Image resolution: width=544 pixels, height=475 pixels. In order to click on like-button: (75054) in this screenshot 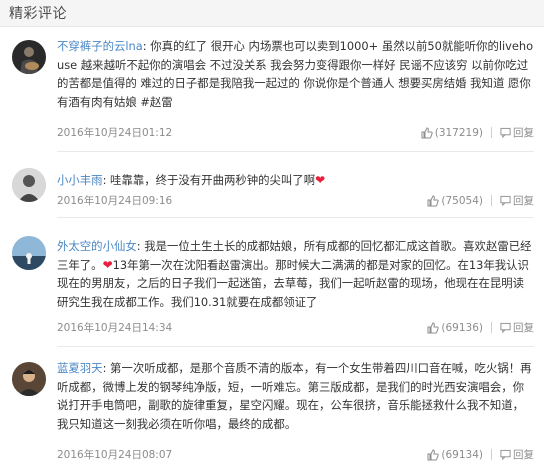, I will do `click(455, 201)`.